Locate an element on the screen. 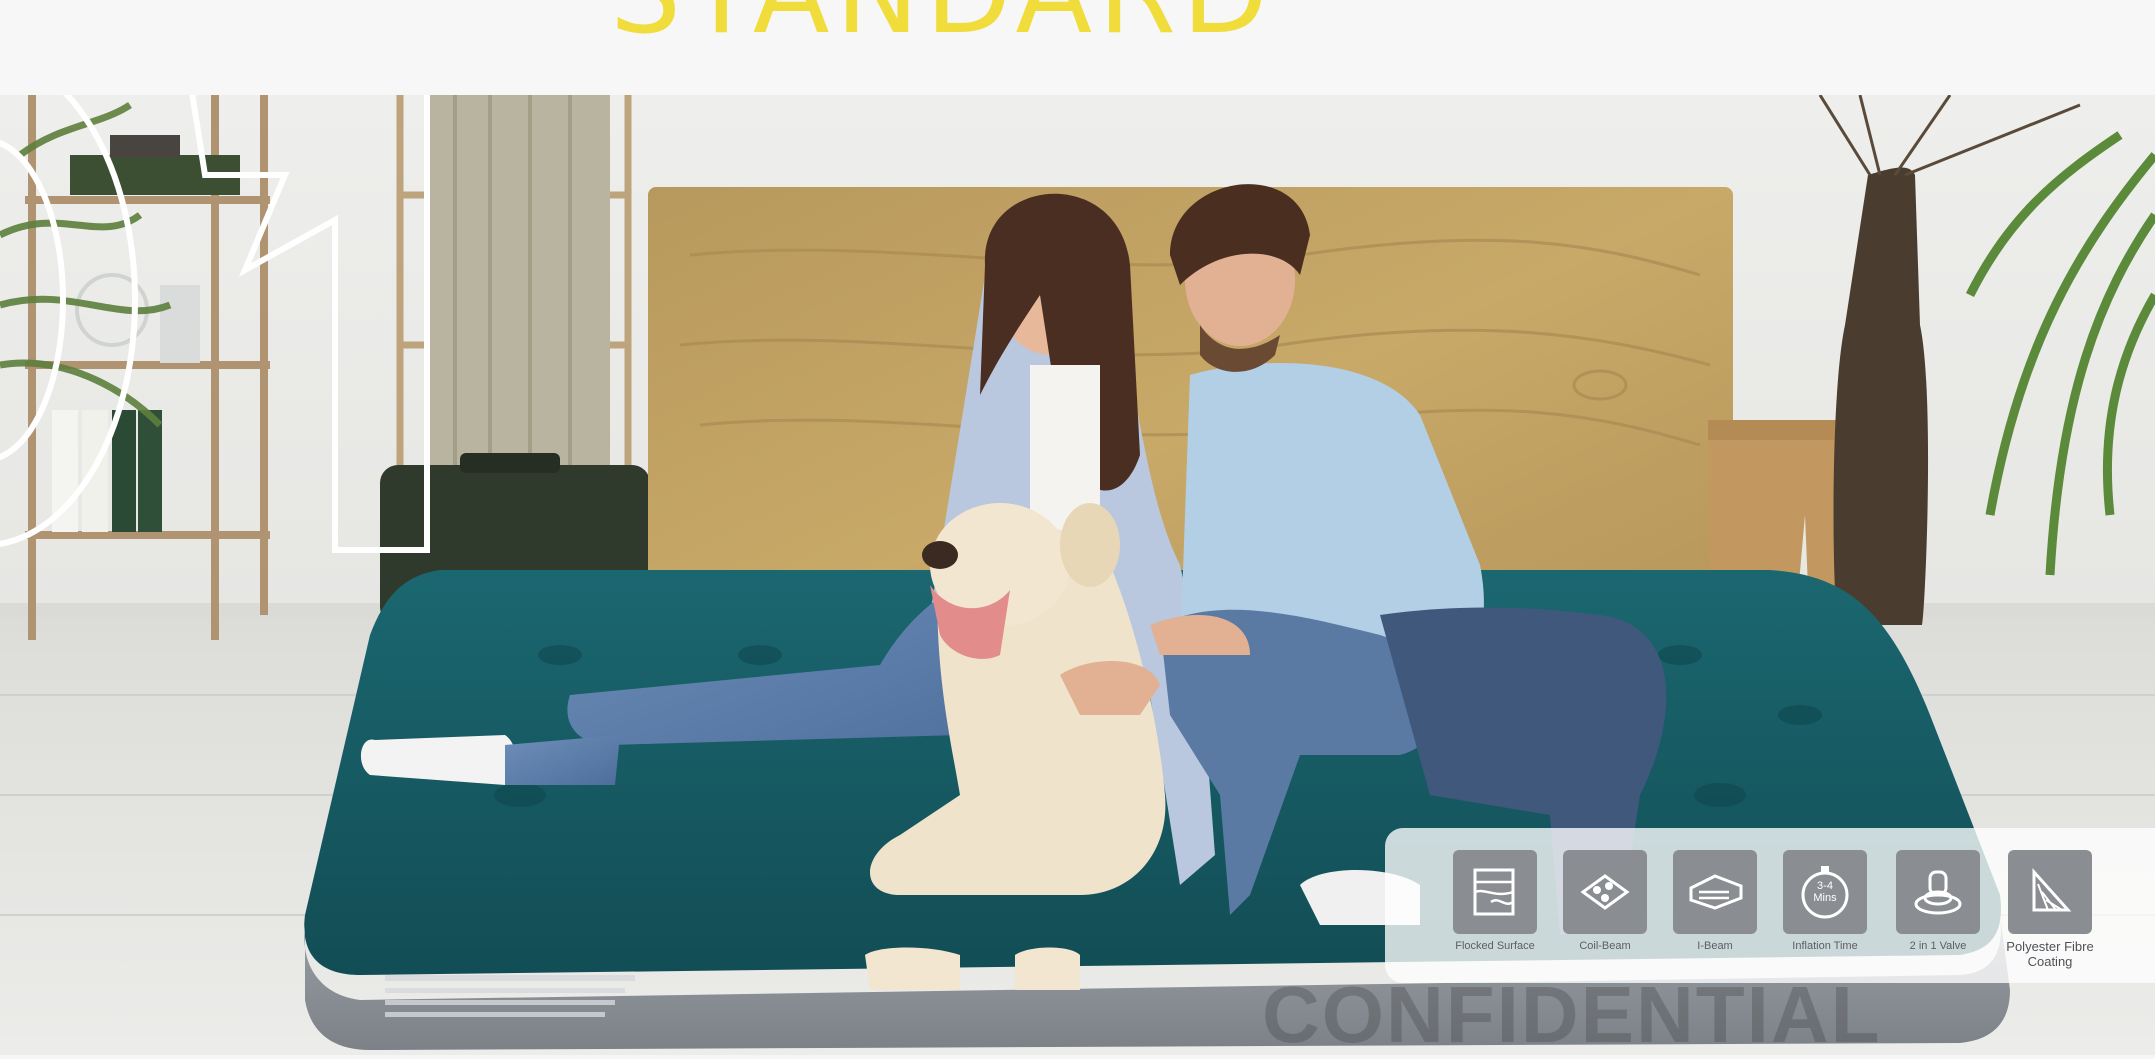 The height and width of the screenshot is (1059, 2155). badge-valve: 2 in 1 Valve is located at coordinates (1938, 902).